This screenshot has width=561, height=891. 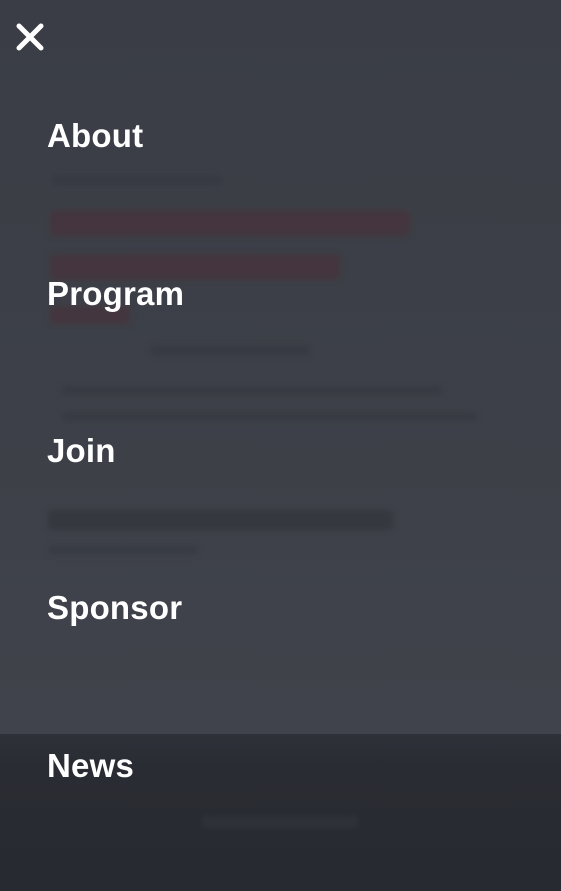 What do you see at coordinates (95, 136) in the screenshot?
I see `nav-item-about: About` at bounding box center [95, 136].